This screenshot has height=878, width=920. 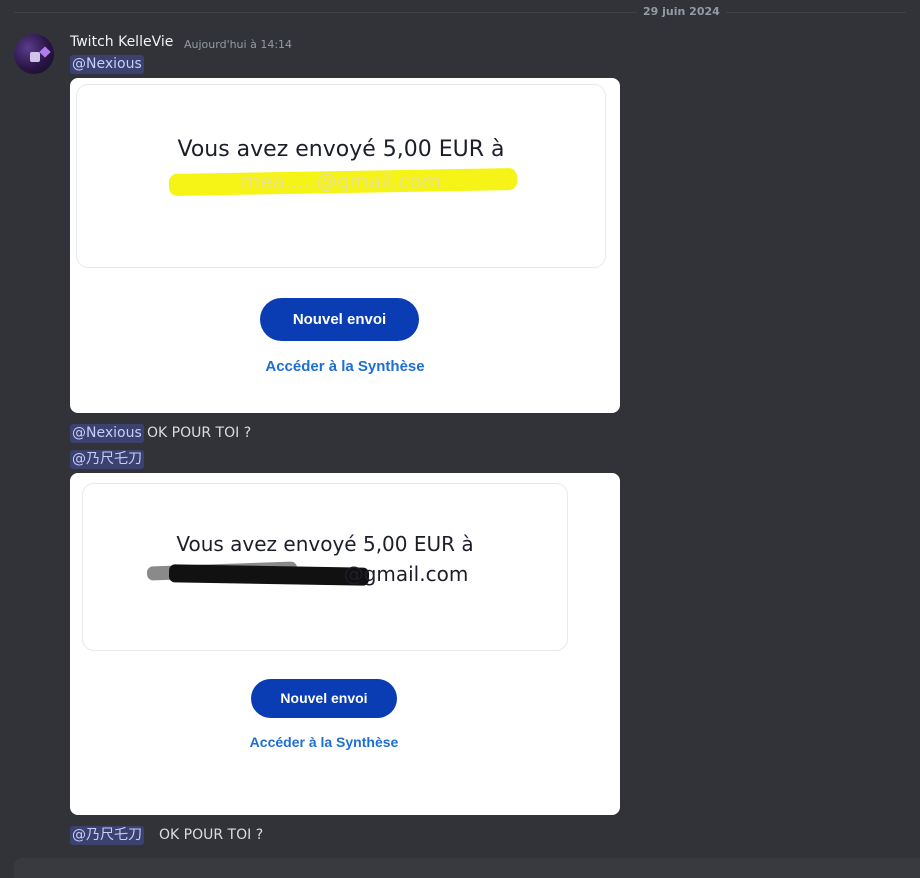 What do you see at coordinates (406, 574) in the screenshot?
I see `redacted-email-2: @gmail.com` at bounding box center [406, 574].